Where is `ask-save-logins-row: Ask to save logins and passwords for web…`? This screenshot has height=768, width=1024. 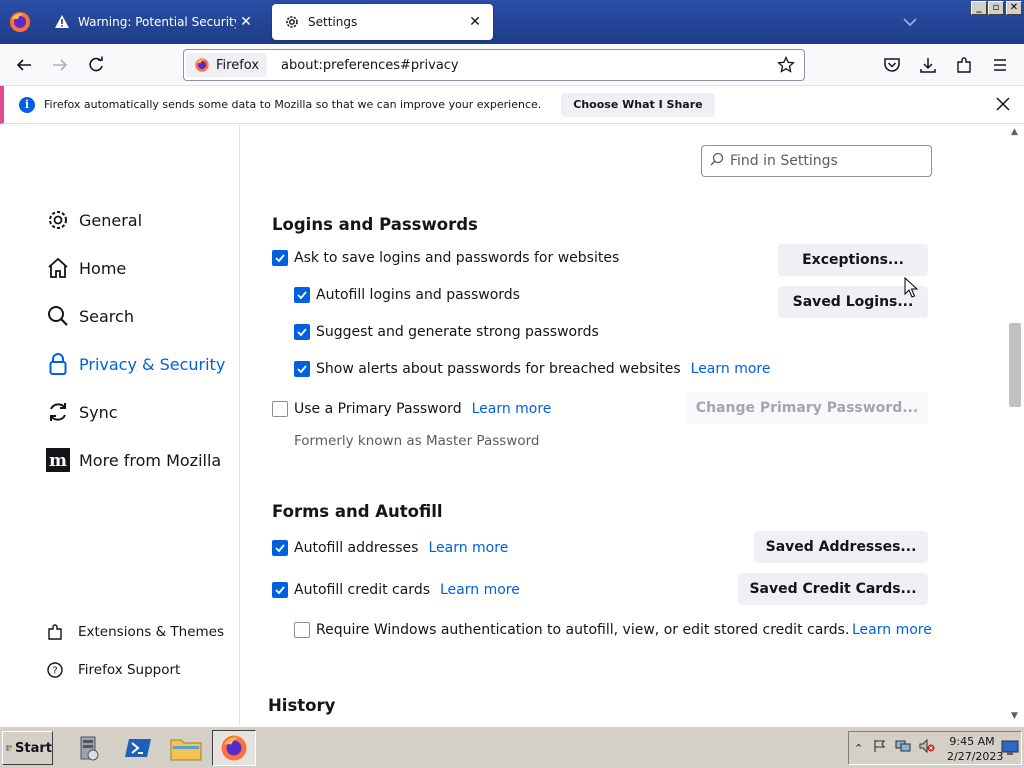
ask-save-logins-row: Ask to save logins and passwords for web… is located at coordinates (445, 258).